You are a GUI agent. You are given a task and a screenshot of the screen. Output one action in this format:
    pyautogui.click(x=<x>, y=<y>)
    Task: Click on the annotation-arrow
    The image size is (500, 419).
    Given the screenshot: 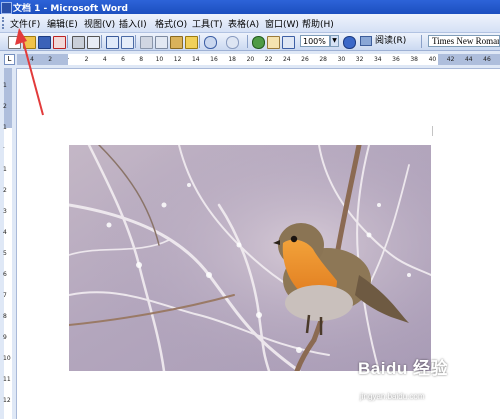 What is the action you would take?
    pyautogui.click(x=29, y=72)
    